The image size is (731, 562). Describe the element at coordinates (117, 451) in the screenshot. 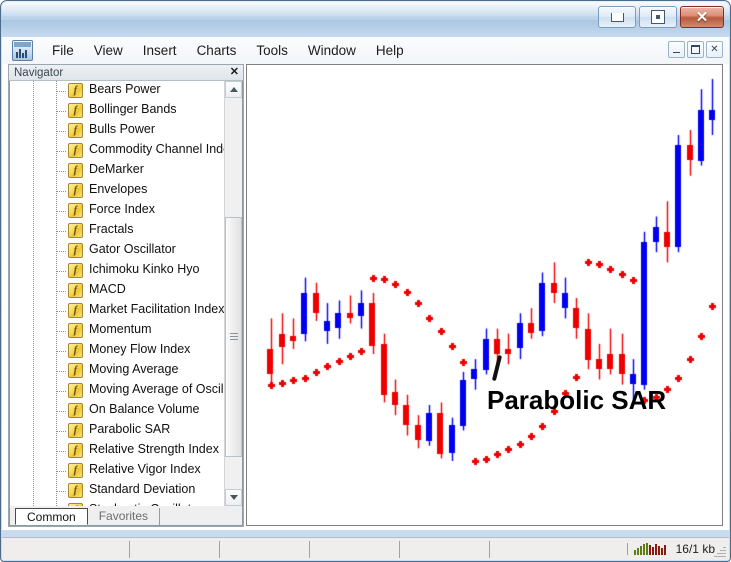

I see `navigator-list-item: f Relative Strength Index` at that location.